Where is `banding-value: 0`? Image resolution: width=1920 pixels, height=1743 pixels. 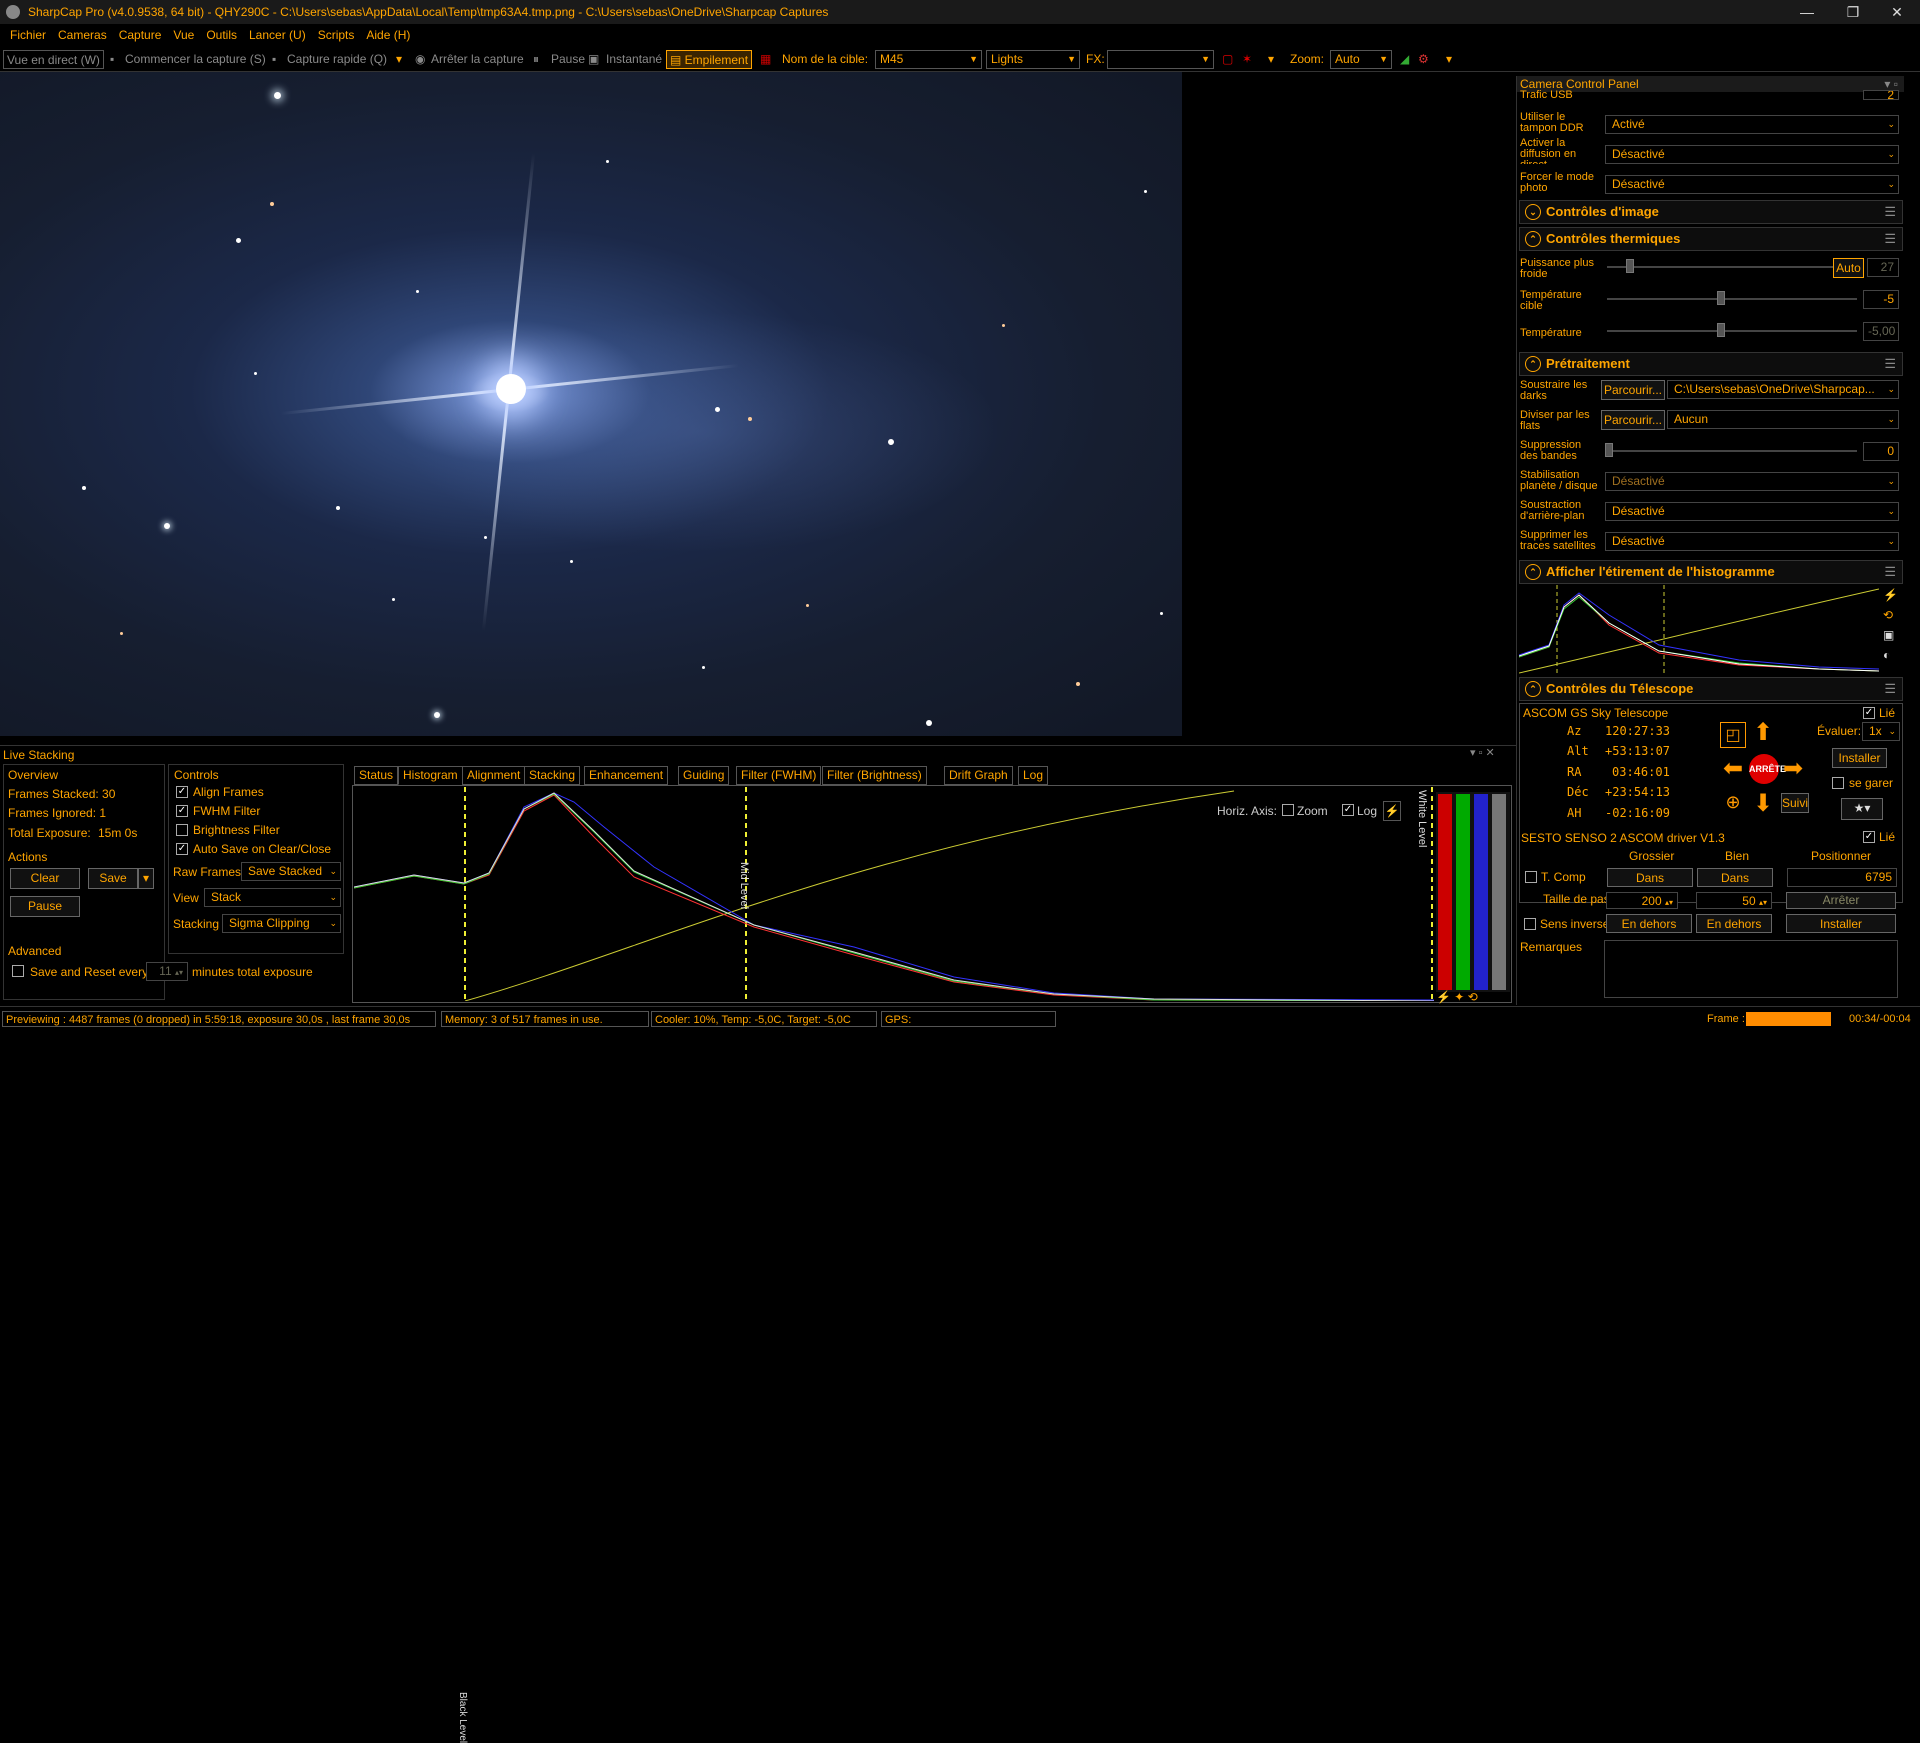
banding-value: 0 is located at coordinates (1881, 451).